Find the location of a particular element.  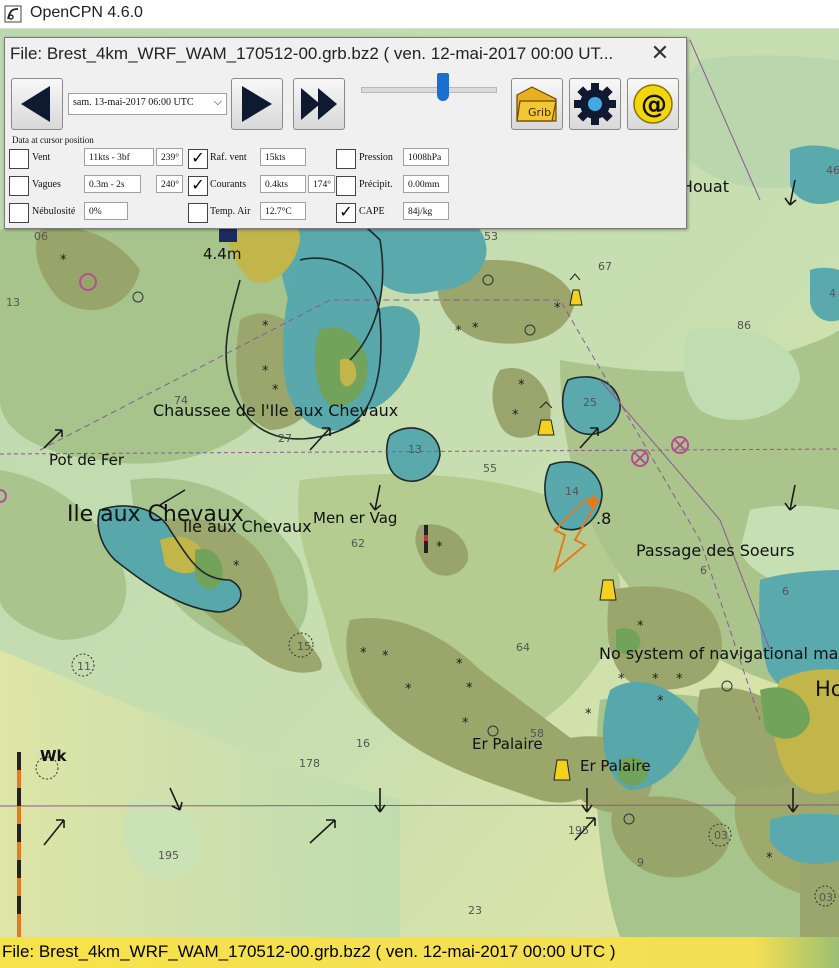

depth-sounding: 58 is located at coordinates (537, 733).